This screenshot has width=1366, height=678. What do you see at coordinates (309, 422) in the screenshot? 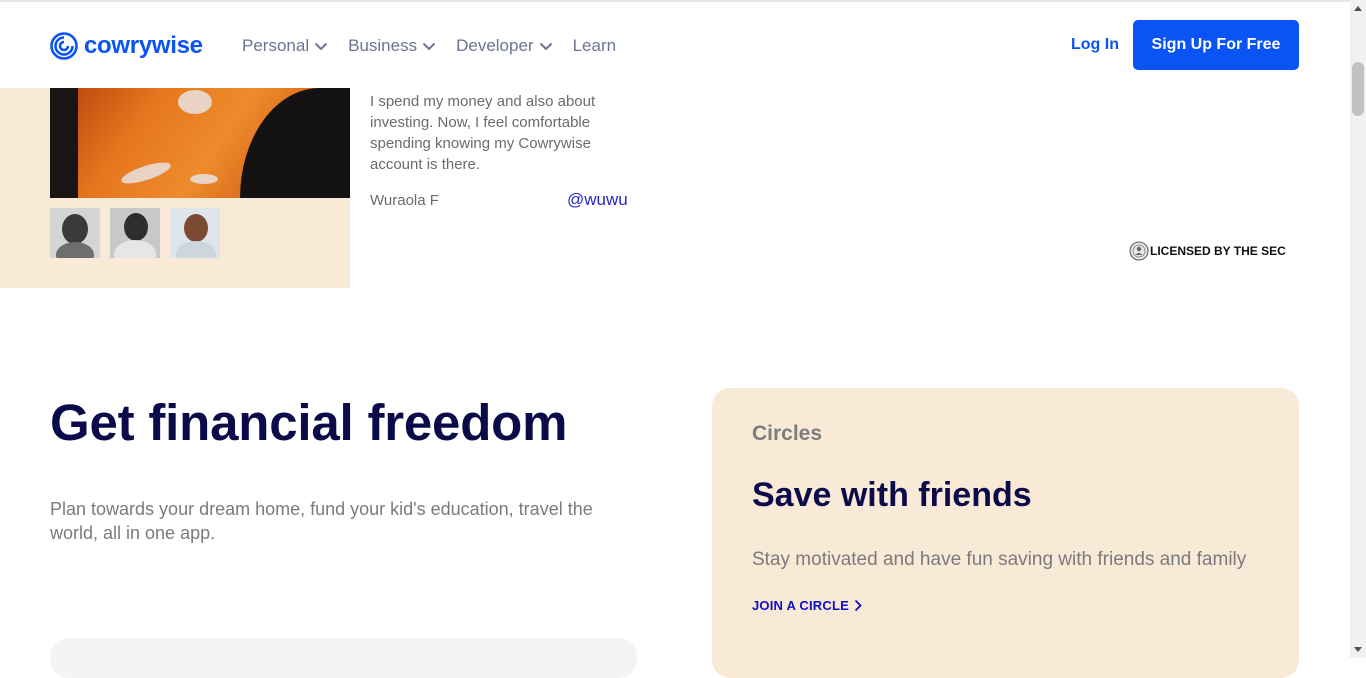
I see `section-title: Get financial freedom` at bounding box center [309, 422].